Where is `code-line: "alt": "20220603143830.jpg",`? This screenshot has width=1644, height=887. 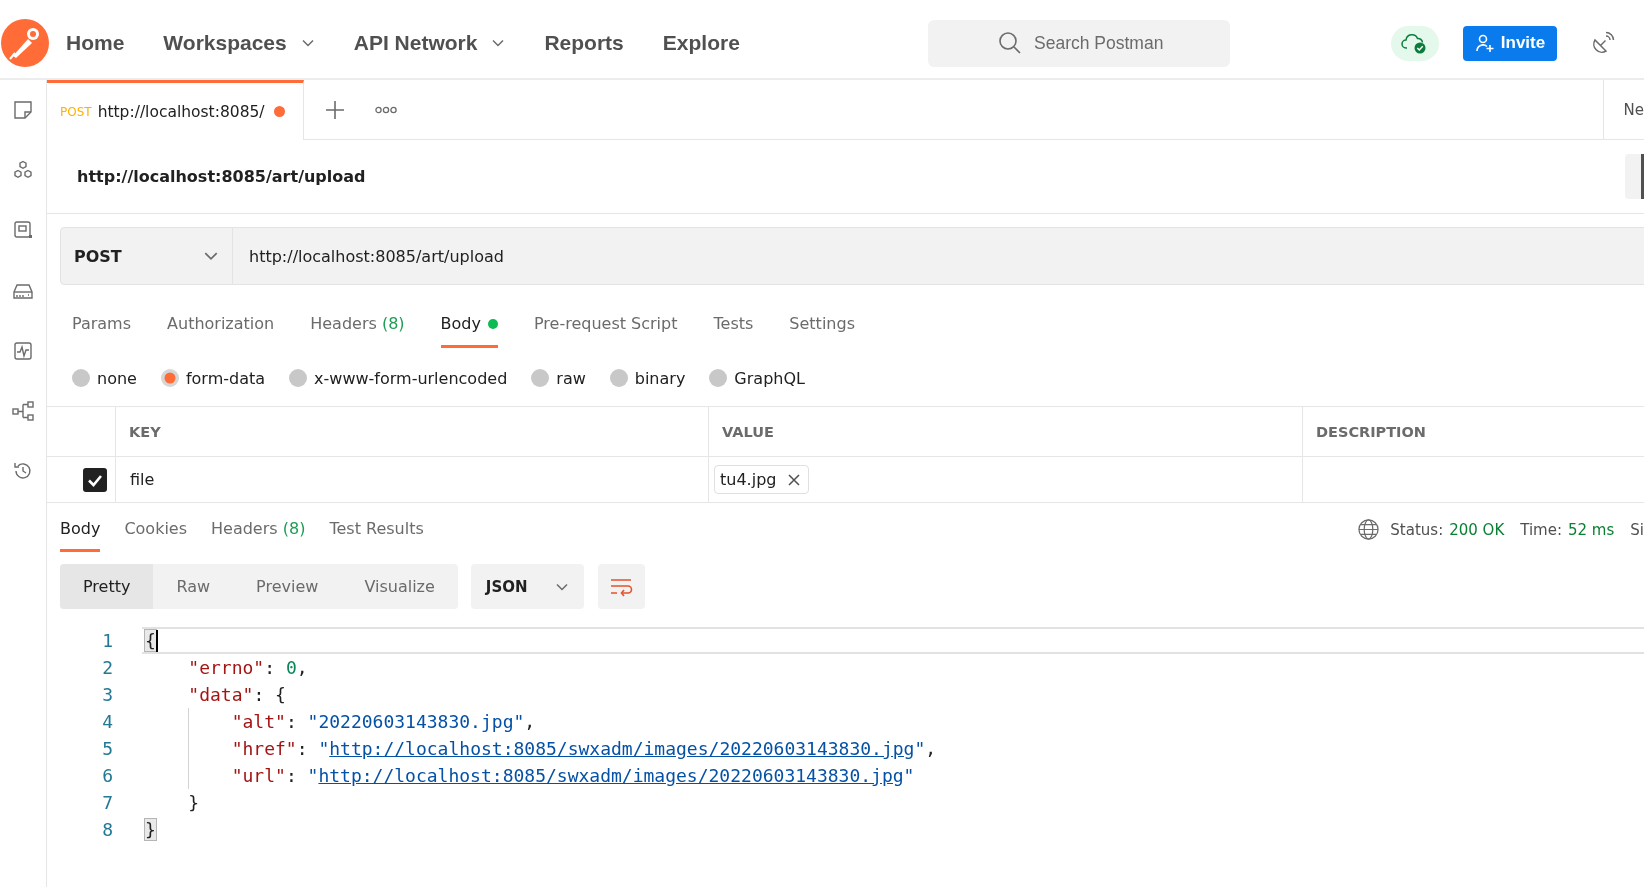
code-line: "alt": "20220603143830.jpg", is located at coordinates (383, 721).